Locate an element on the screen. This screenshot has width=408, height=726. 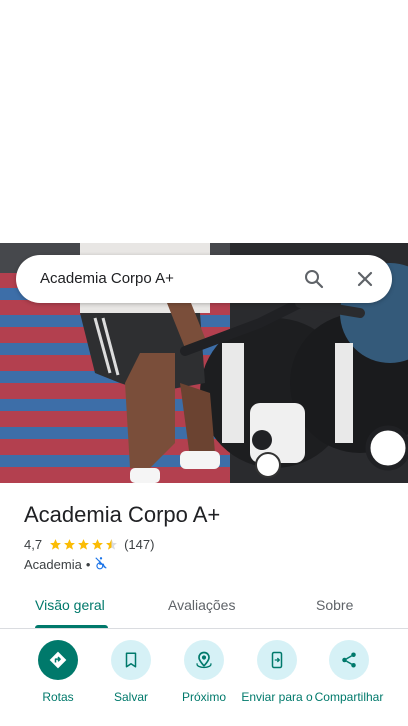
no-wheelchair-icon is located at coordinates (101, 564).